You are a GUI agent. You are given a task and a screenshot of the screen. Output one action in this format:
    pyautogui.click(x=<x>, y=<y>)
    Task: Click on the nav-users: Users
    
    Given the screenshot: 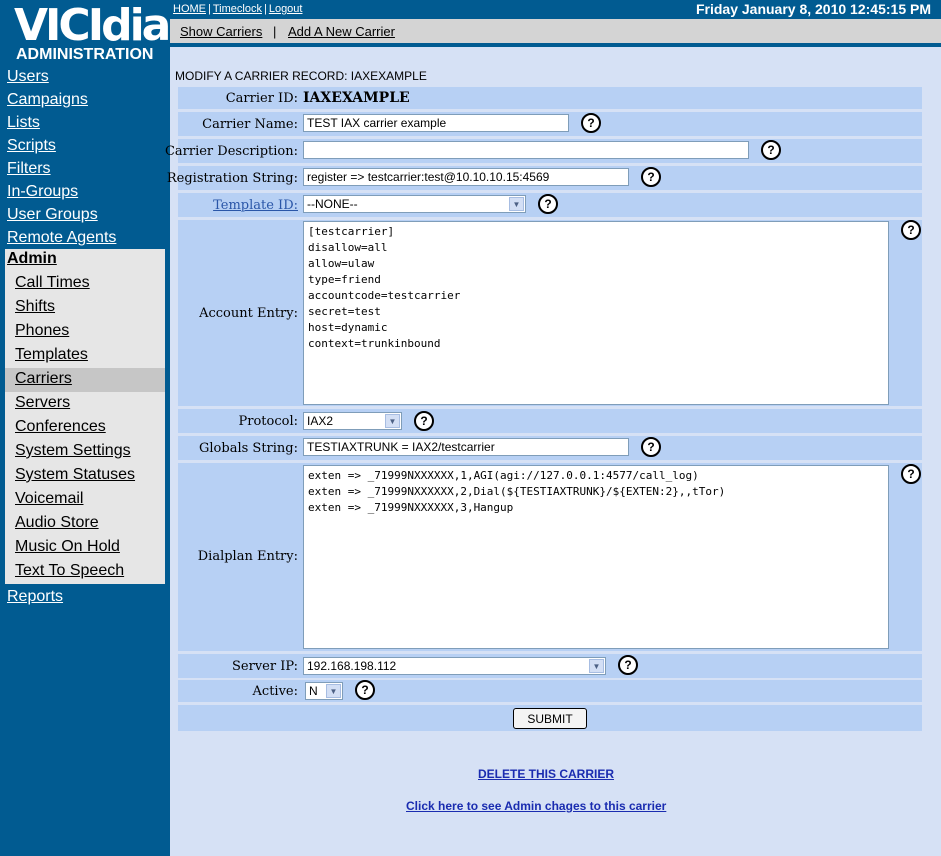 What is the action you would take?
    pyautogui.click(x=28, y=77)
    